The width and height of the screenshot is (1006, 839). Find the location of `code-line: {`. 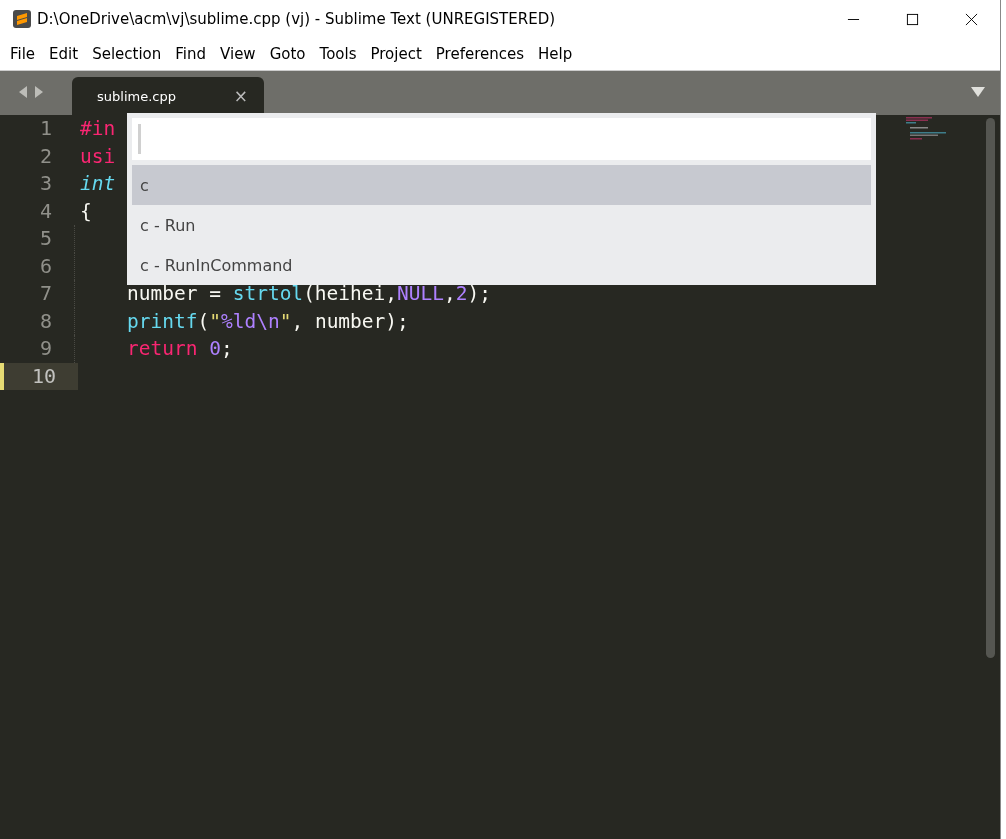

code-line: { is located at coordinates (86, 211).